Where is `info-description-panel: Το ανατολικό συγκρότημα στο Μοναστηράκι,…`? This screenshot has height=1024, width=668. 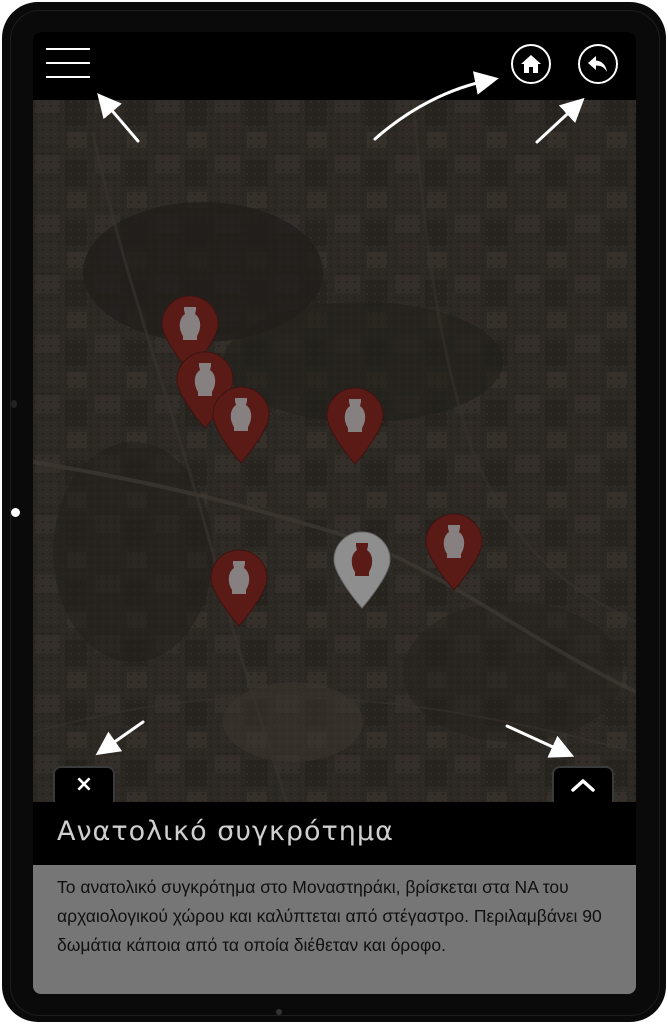
info-description-panel: Το ανατολικό συγκρότημα στο Μοναστηράκι,… is located at coordinates (334, 929).